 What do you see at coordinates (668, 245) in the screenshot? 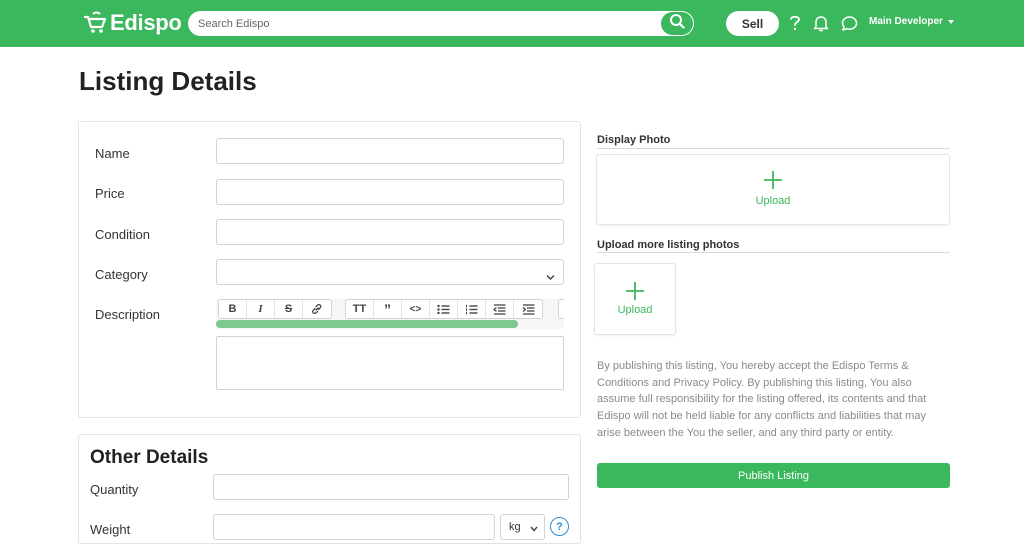
I see `more-photos-heading: Upload more listing photos` at bounding box center [668, 245].